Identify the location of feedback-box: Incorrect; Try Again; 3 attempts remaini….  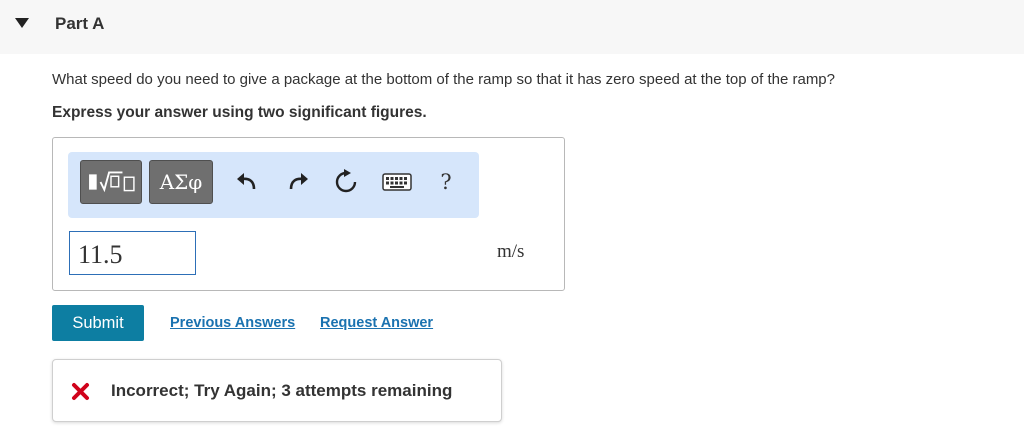
(277, 390).